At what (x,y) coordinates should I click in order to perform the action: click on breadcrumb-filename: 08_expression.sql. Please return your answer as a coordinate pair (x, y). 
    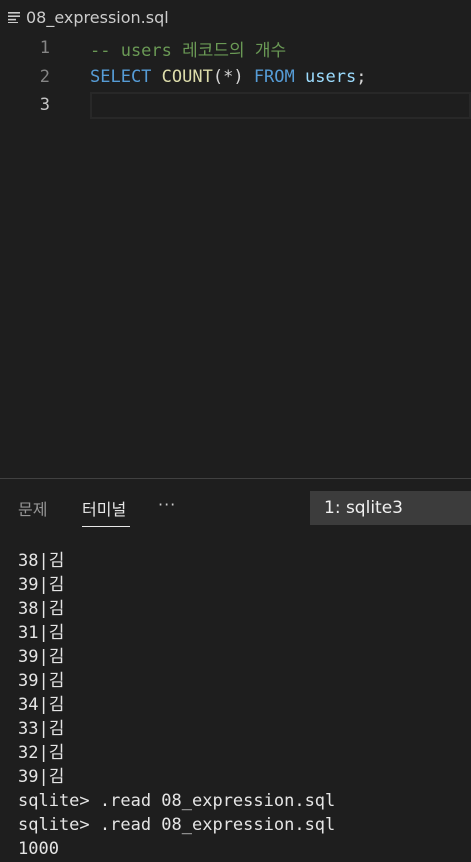
    Looking at the image, I should click on (97, 17).